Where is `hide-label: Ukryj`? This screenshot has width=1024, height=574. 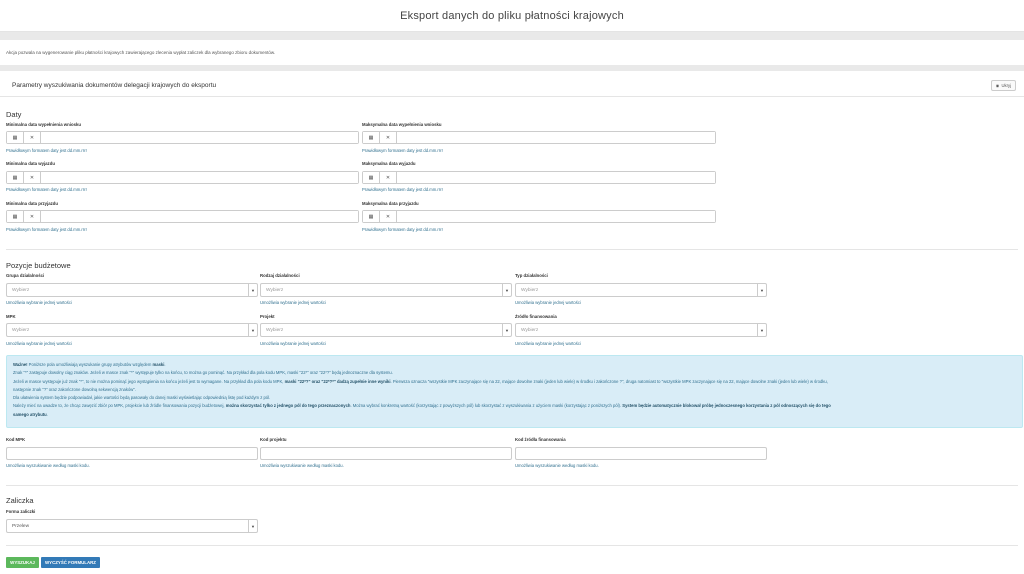 hide-label: Ukryj is located at coordinates (1006, 85).